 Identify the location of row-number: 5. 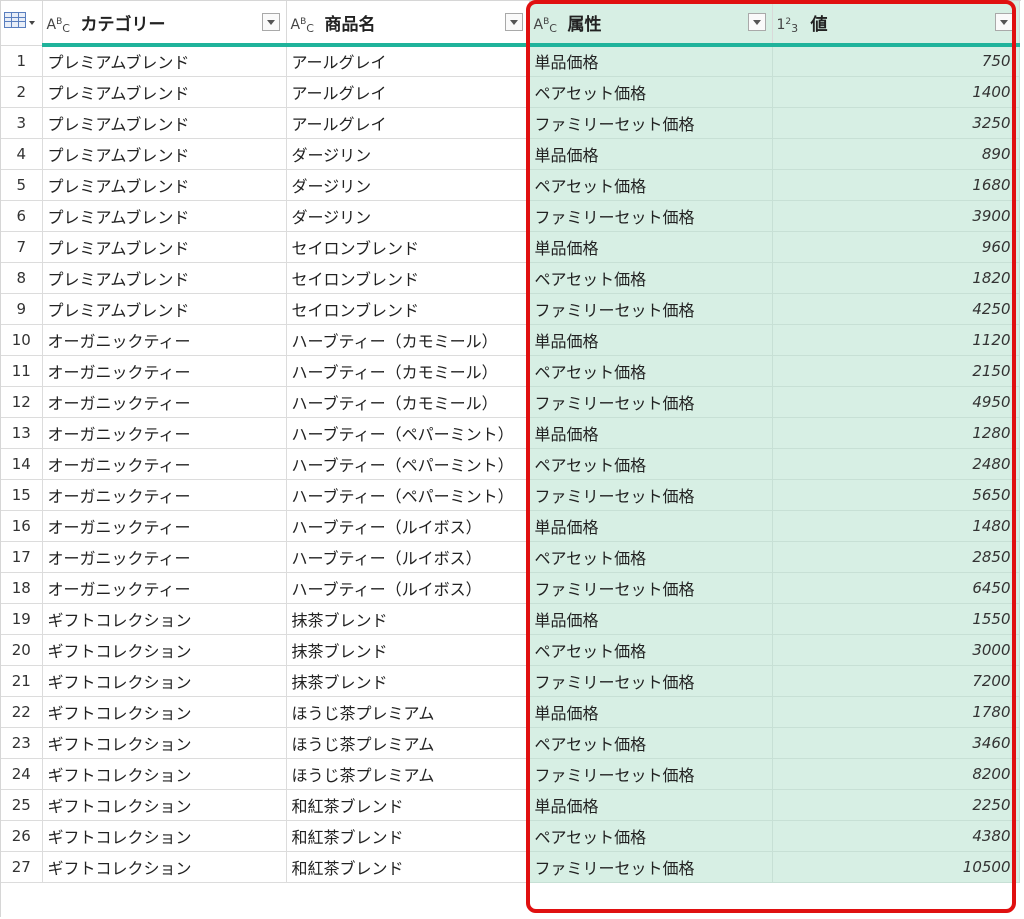
(22, 185).